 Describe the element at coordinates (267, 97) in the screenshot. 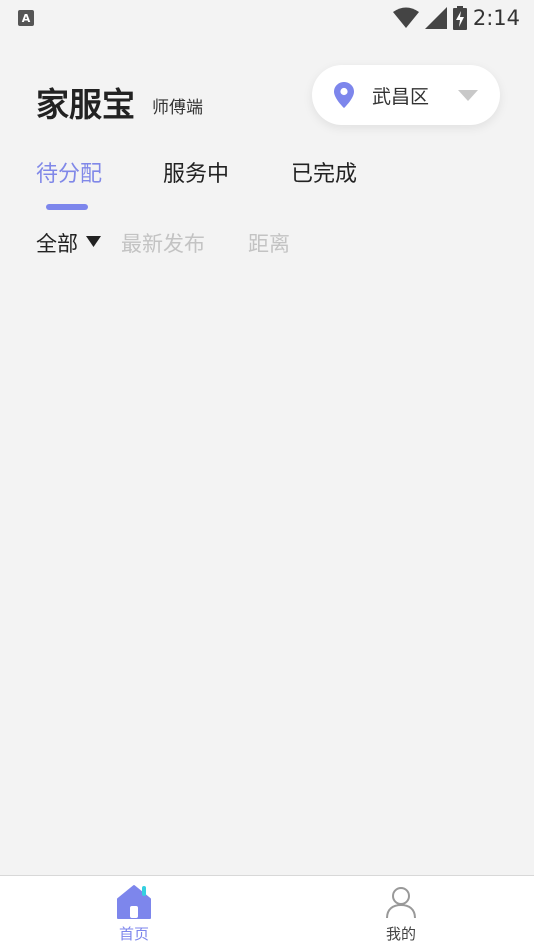

I see `header: 家服宝 师傅端 武昌区` at that location.